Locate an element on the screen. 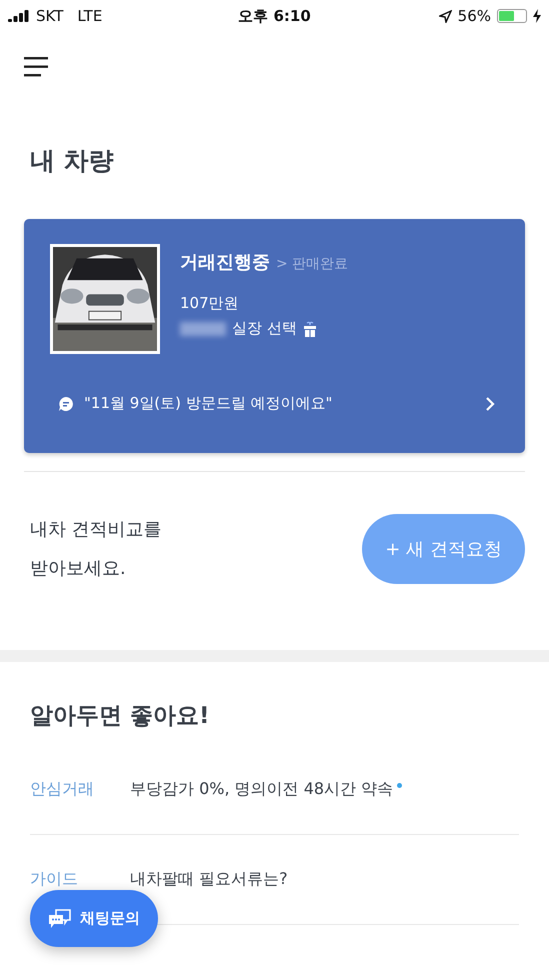 The width and height of the screenshot is (549, 978). carrier-label: SKT is located at coordinates (50, 16).